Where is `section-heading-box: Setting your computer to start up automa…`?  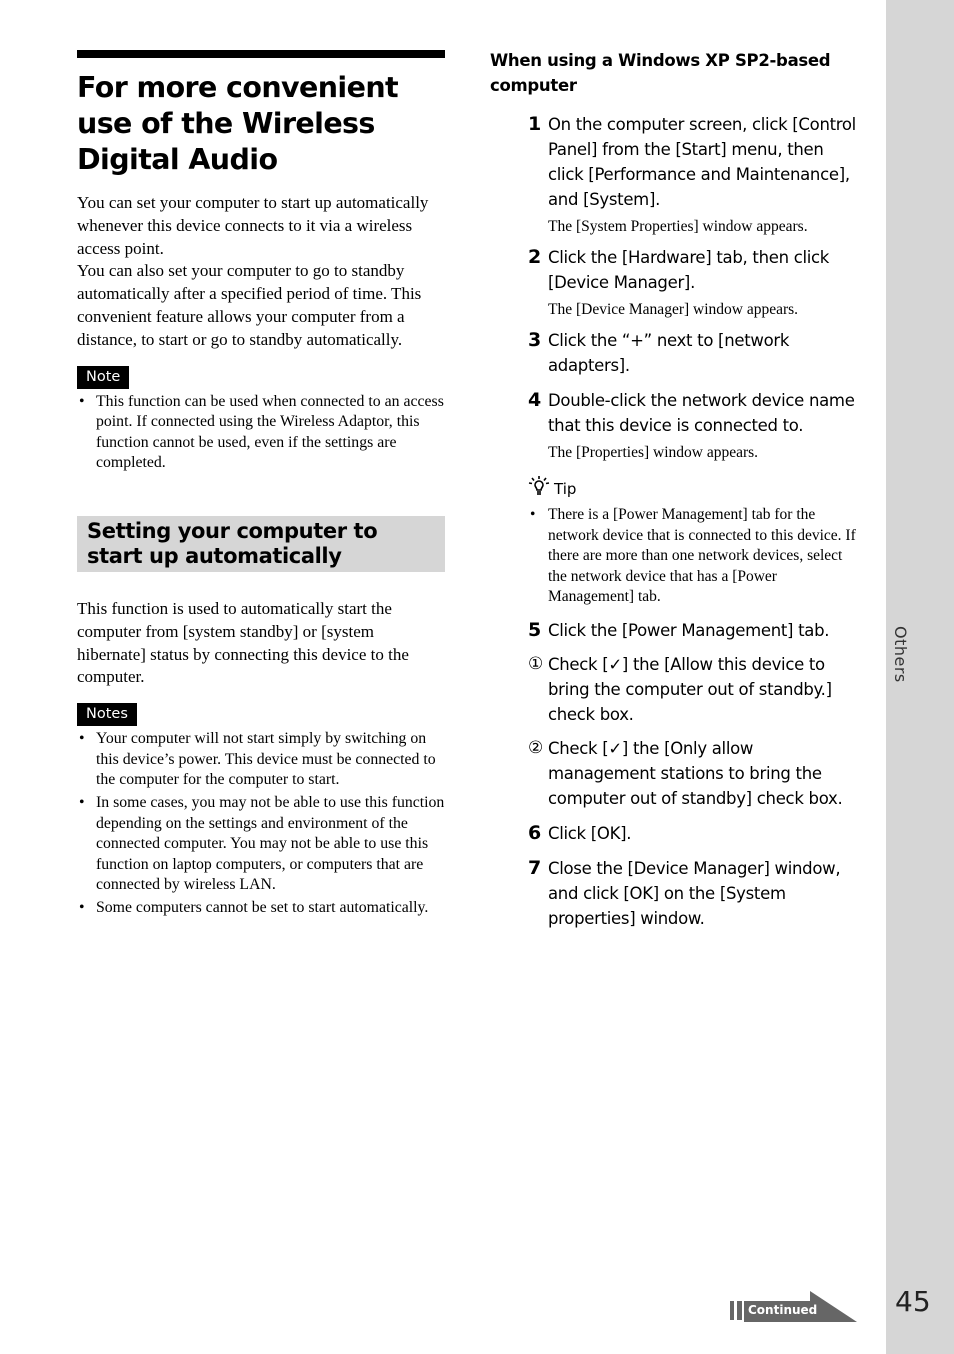
section-heading-box: Setting your computer to start up automa… is located at coordinates (261, 543).